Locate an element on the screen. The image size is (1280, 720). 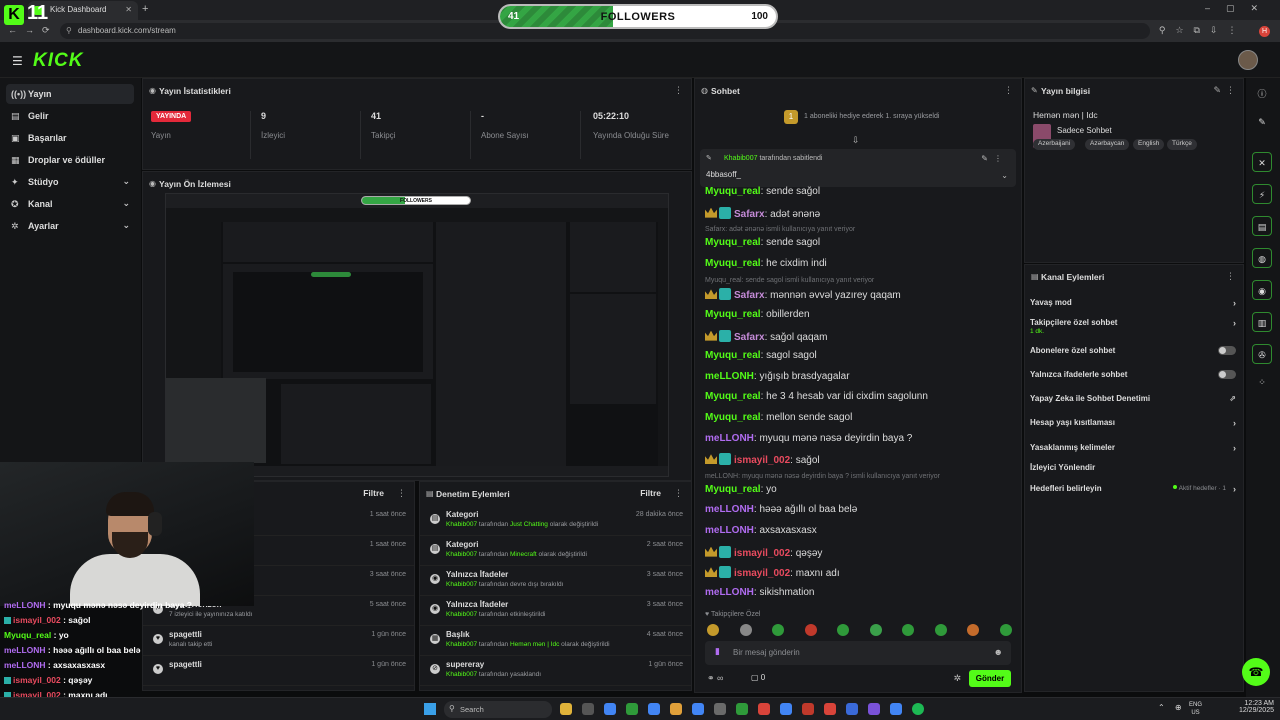
raid-icon: ✕ is located at coordinates (1262, 162).